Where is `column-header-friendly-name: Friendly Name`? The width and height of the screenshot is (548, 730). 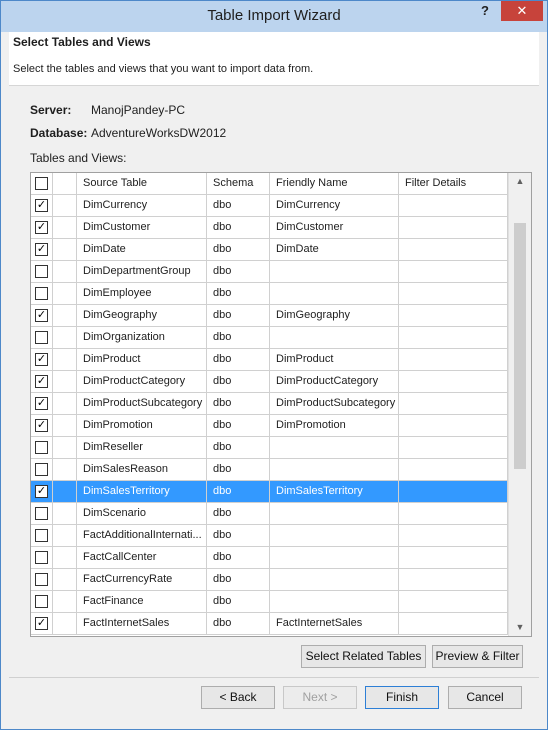 column-header-friendly-name: Friendly Name is located at coordinates (334, 183).